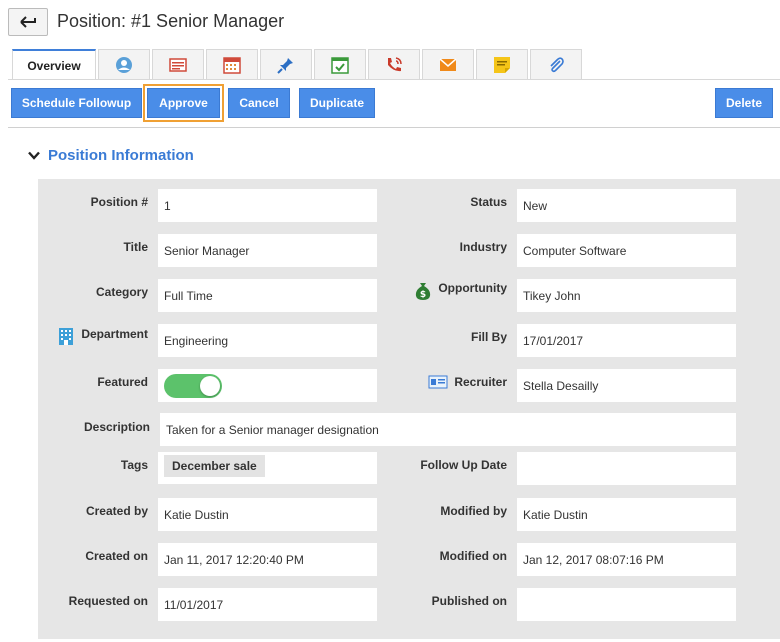  I want to click on status-value: New, so click(626, 205).